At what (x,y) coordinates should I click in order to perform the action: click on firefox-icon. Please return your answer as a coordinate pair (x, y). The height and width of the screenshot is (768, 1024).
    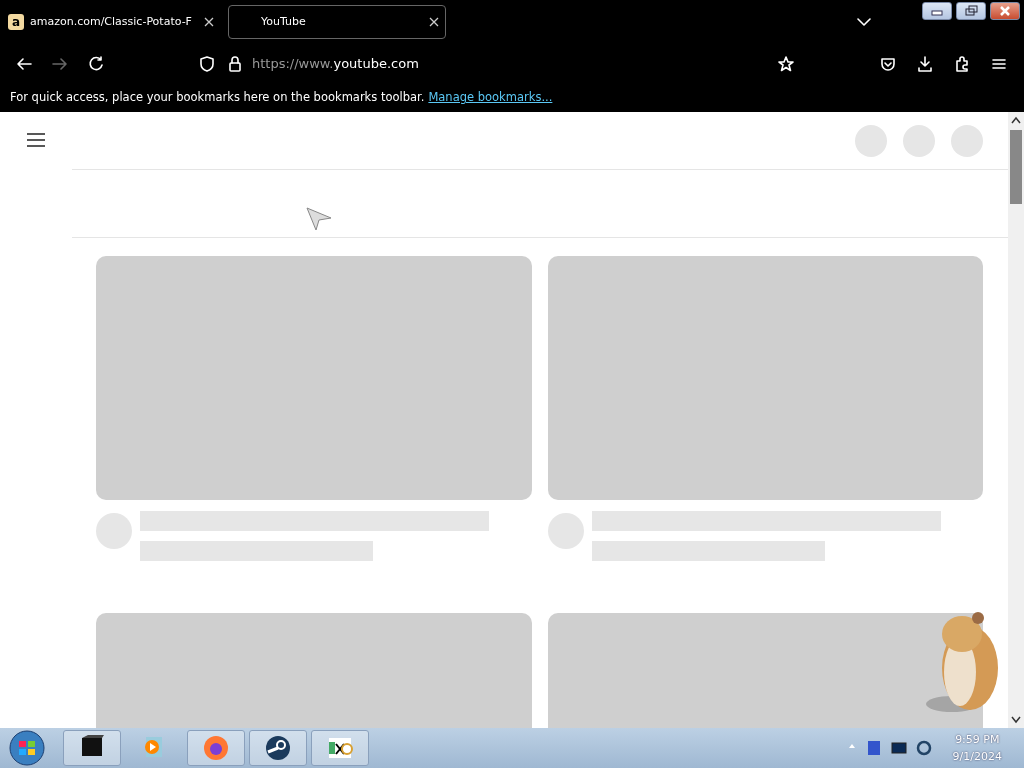
    Looking at the image, I should click on (216, 748).